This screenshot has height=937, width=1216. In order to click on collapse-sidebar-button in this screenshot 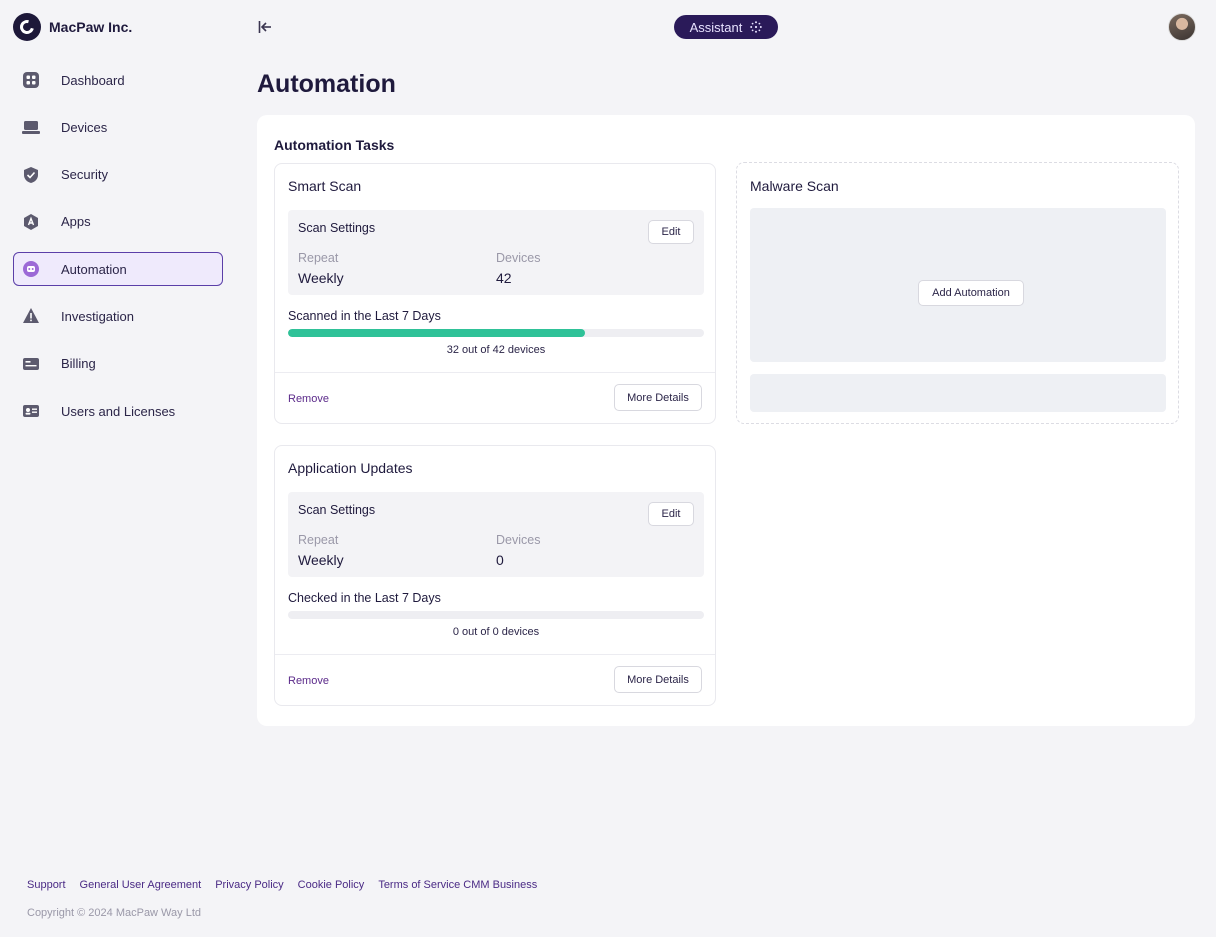, I will do `click(265, 27)`.